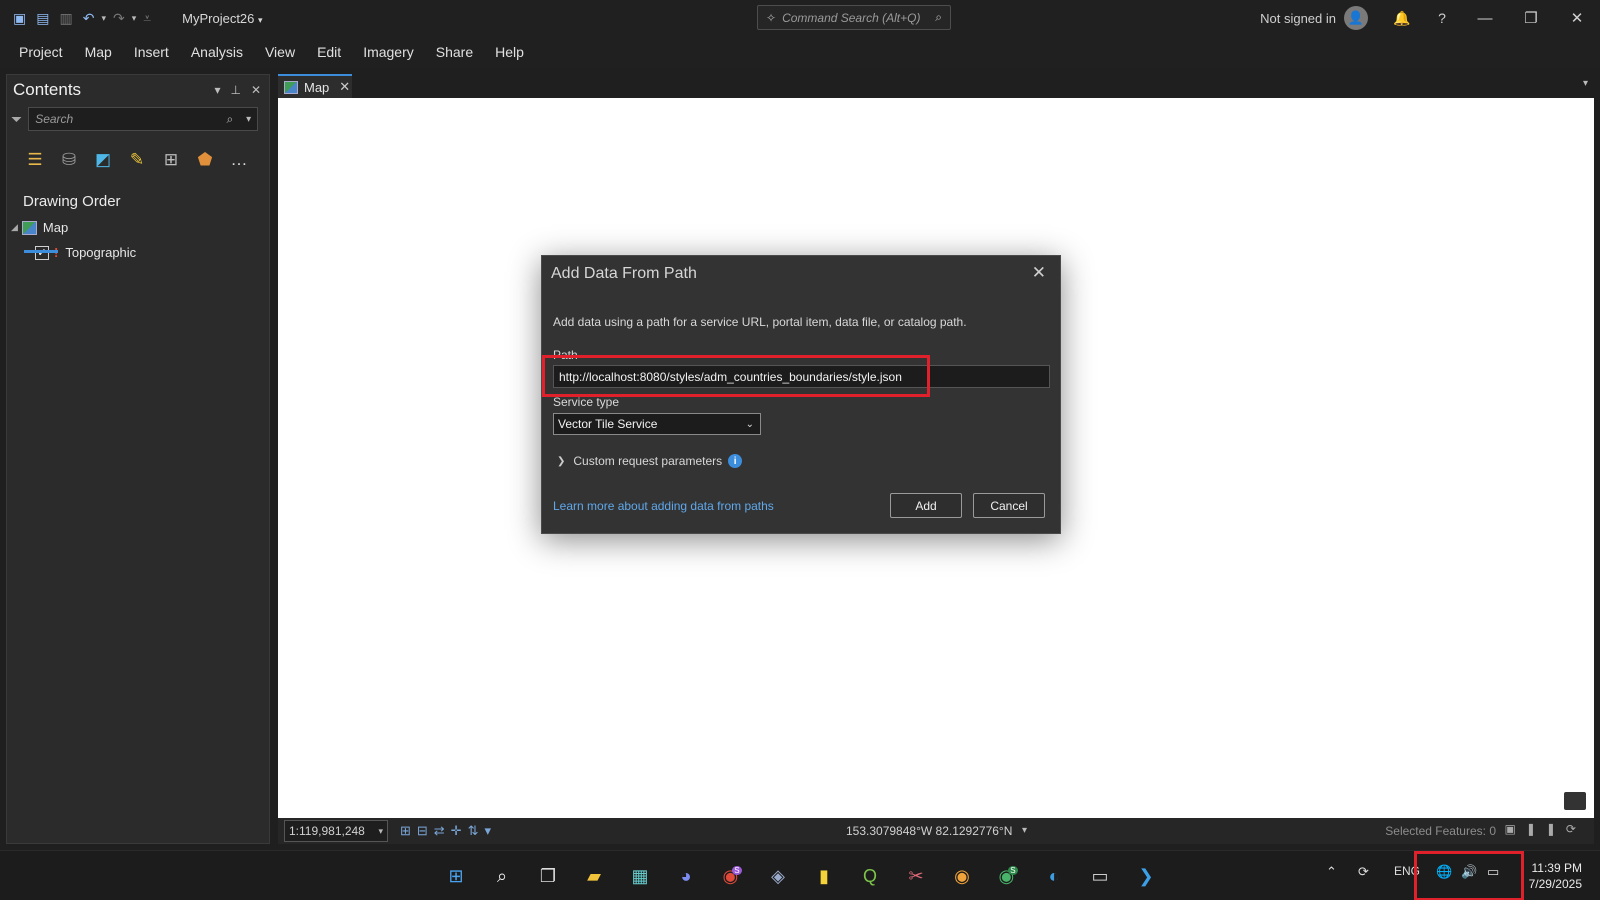 This screenshot has height=900, width=1600. I want to click on chrome-icon-2: ◉, so click(962, 876).